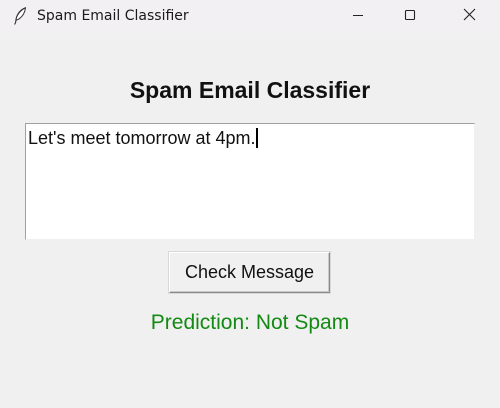 The width and height of the screenshot is (500, 408). Describe the element at coordinates (113, 16) in the screenshot. I see `window-title: Spam Email Classifier` at that location.